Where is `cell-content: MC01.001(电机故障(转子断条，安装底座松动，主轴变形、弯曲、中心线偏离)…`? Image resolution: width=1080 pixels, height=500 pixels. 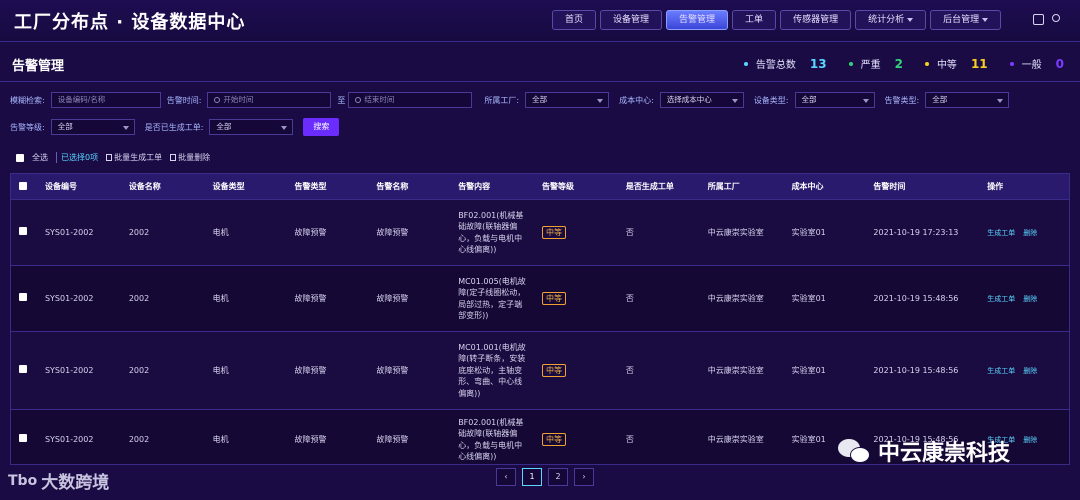
cell-content: MC01.001(电机故障(转子断条，安装底座松动，主轴变形、弯曲、中心线偏离)… is located at coordinates (492, 370).